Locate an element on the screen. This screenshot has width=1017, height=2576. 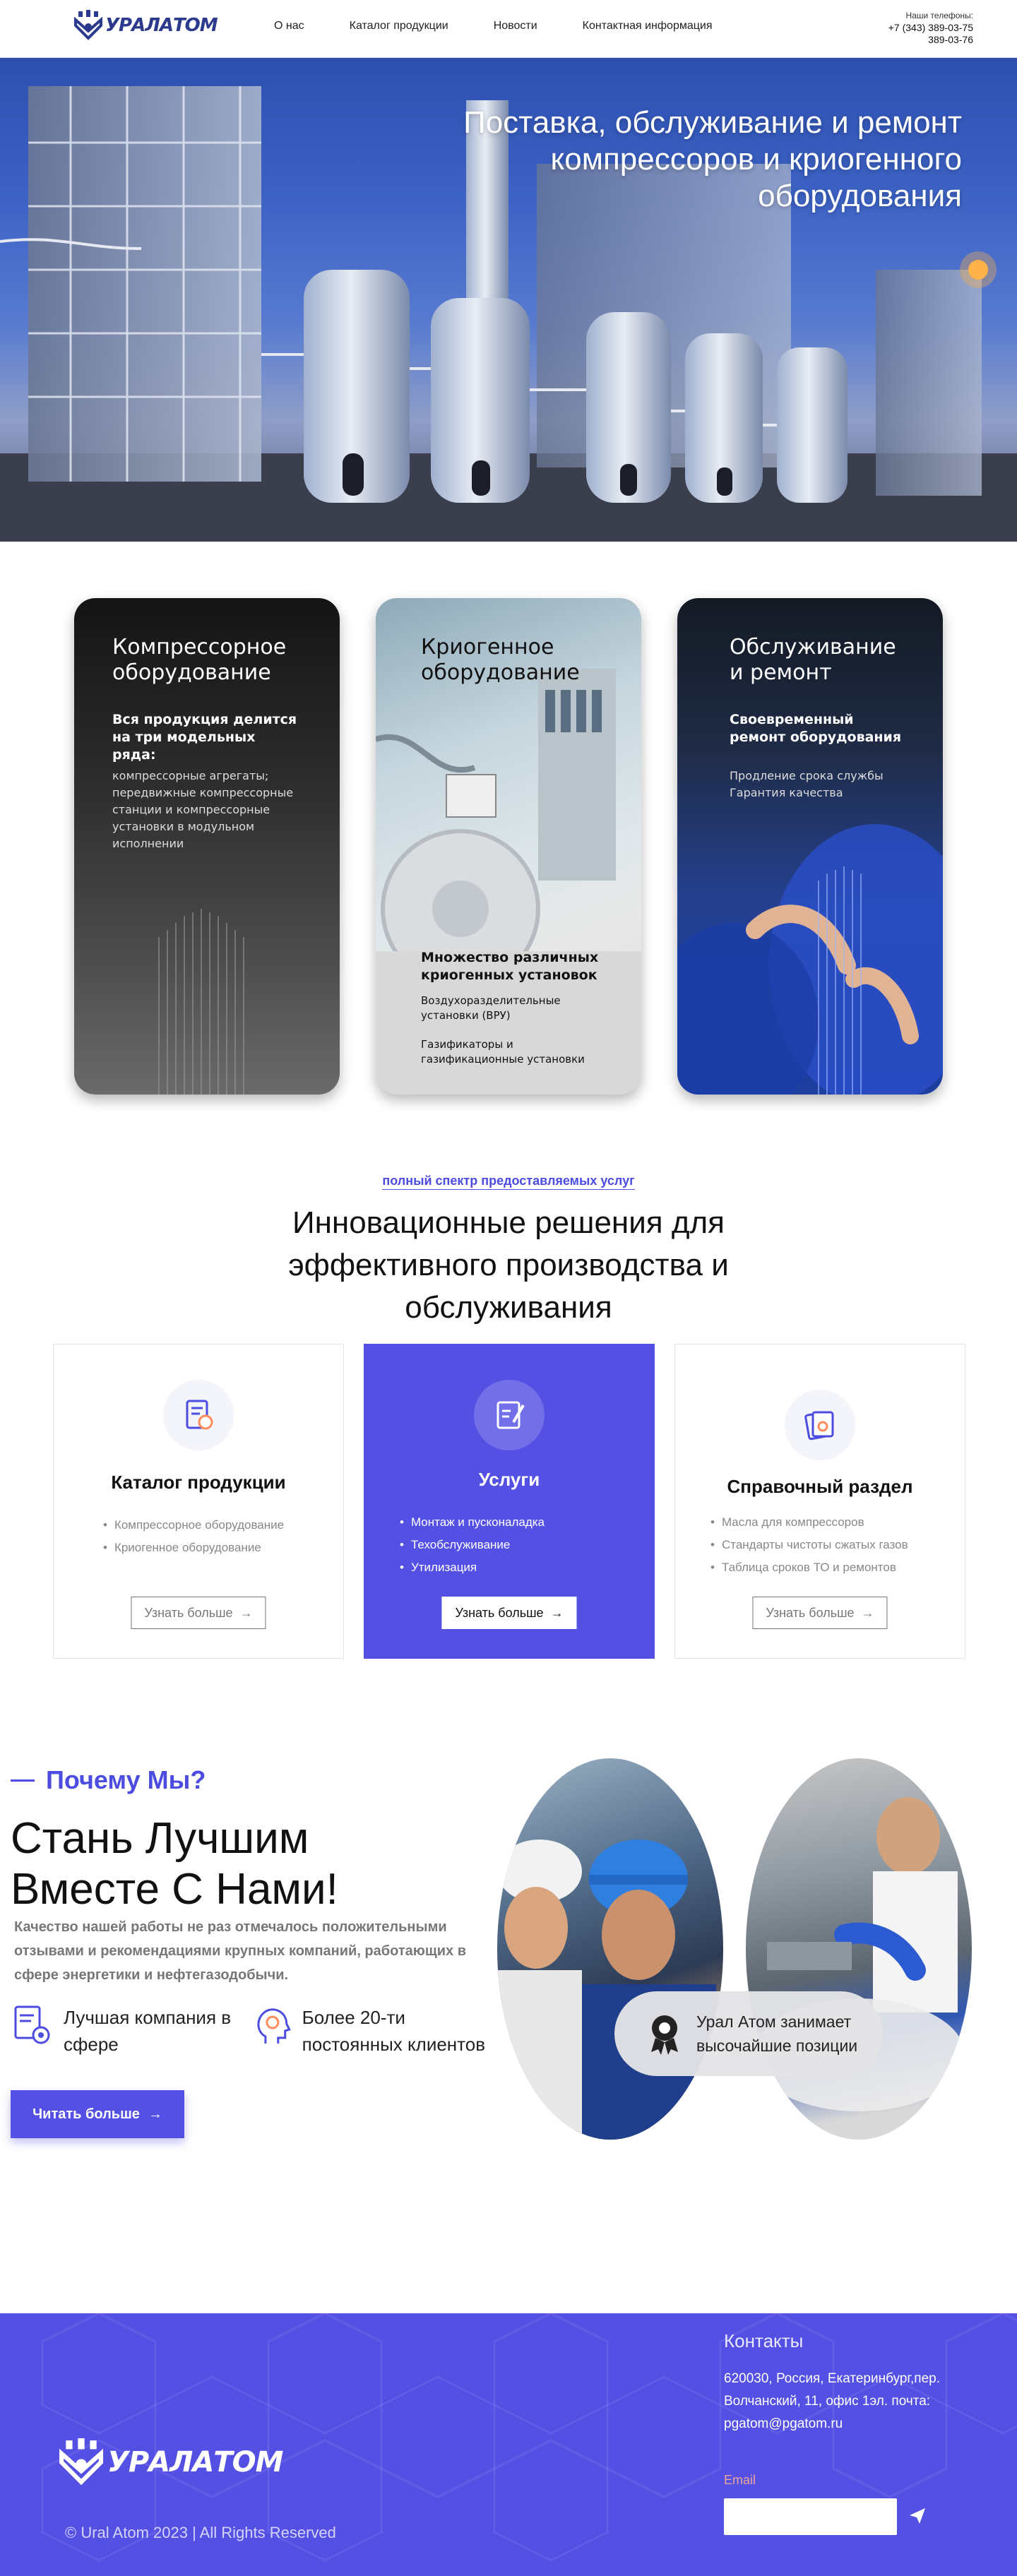
list-item: Таблица сроков ТО и ремонтов is located at coordinates (809, 1567).